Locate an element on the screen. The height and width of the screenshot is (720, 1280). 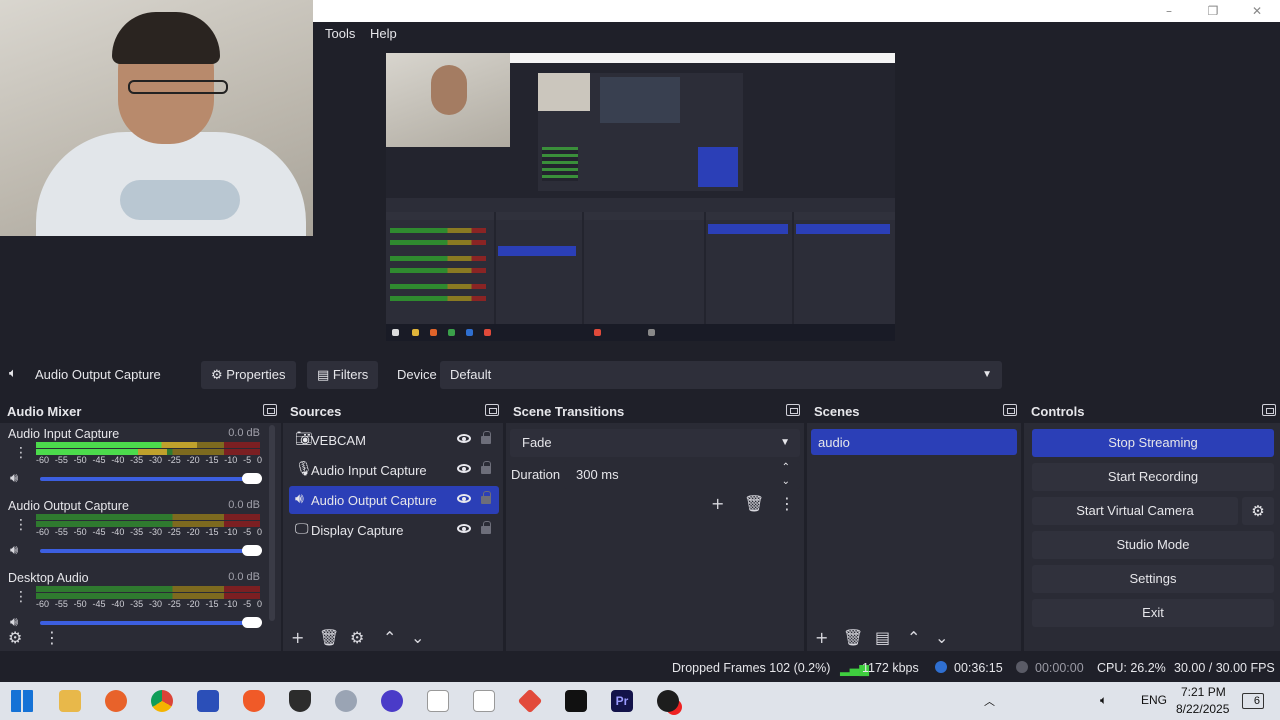
virtual-camera-settings-gear-icon: ⚙ is located at coordinates (1258, 511).